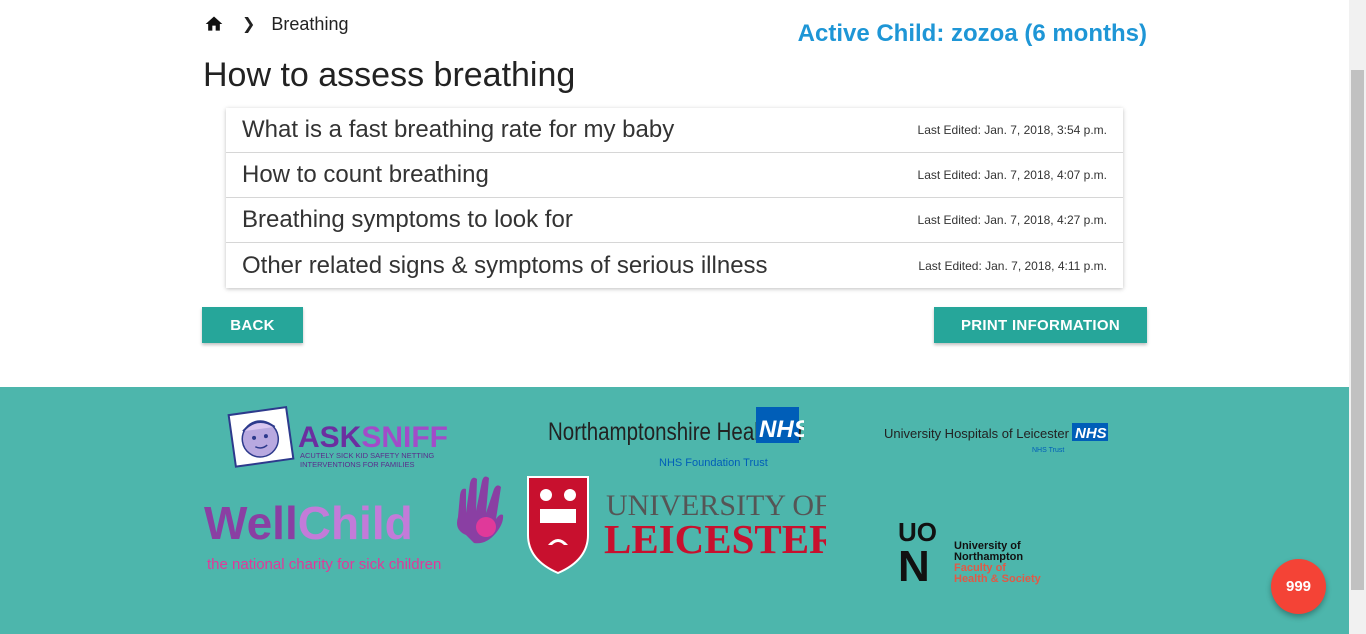 The width and height of the screenshot is (1366, 634). Describe the element at coordinates (977, 433) in the screenshot. I see `svg-text:University Hospitals of Leices: University Hospitals of Leicester` at that location.